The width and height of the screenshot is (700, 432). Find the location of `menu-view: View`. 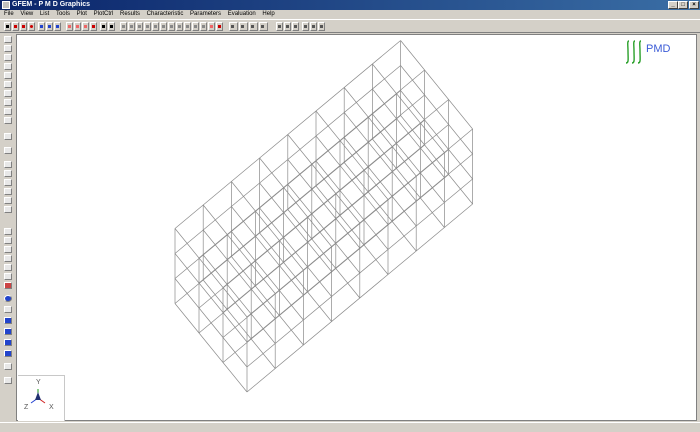

menu-view: View is located at coordinates (26, 14).